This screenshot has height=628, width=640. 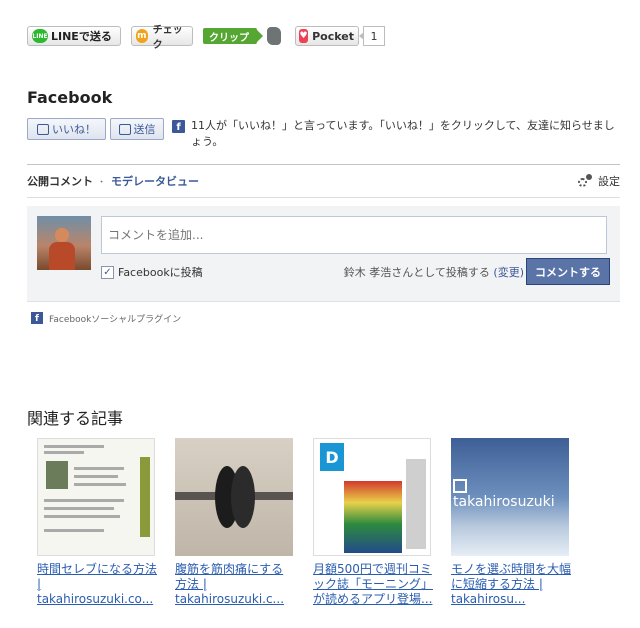 I want to click on post-to-facebook-option: ✓ Facebookに投稿, so click(x=152, y=272).